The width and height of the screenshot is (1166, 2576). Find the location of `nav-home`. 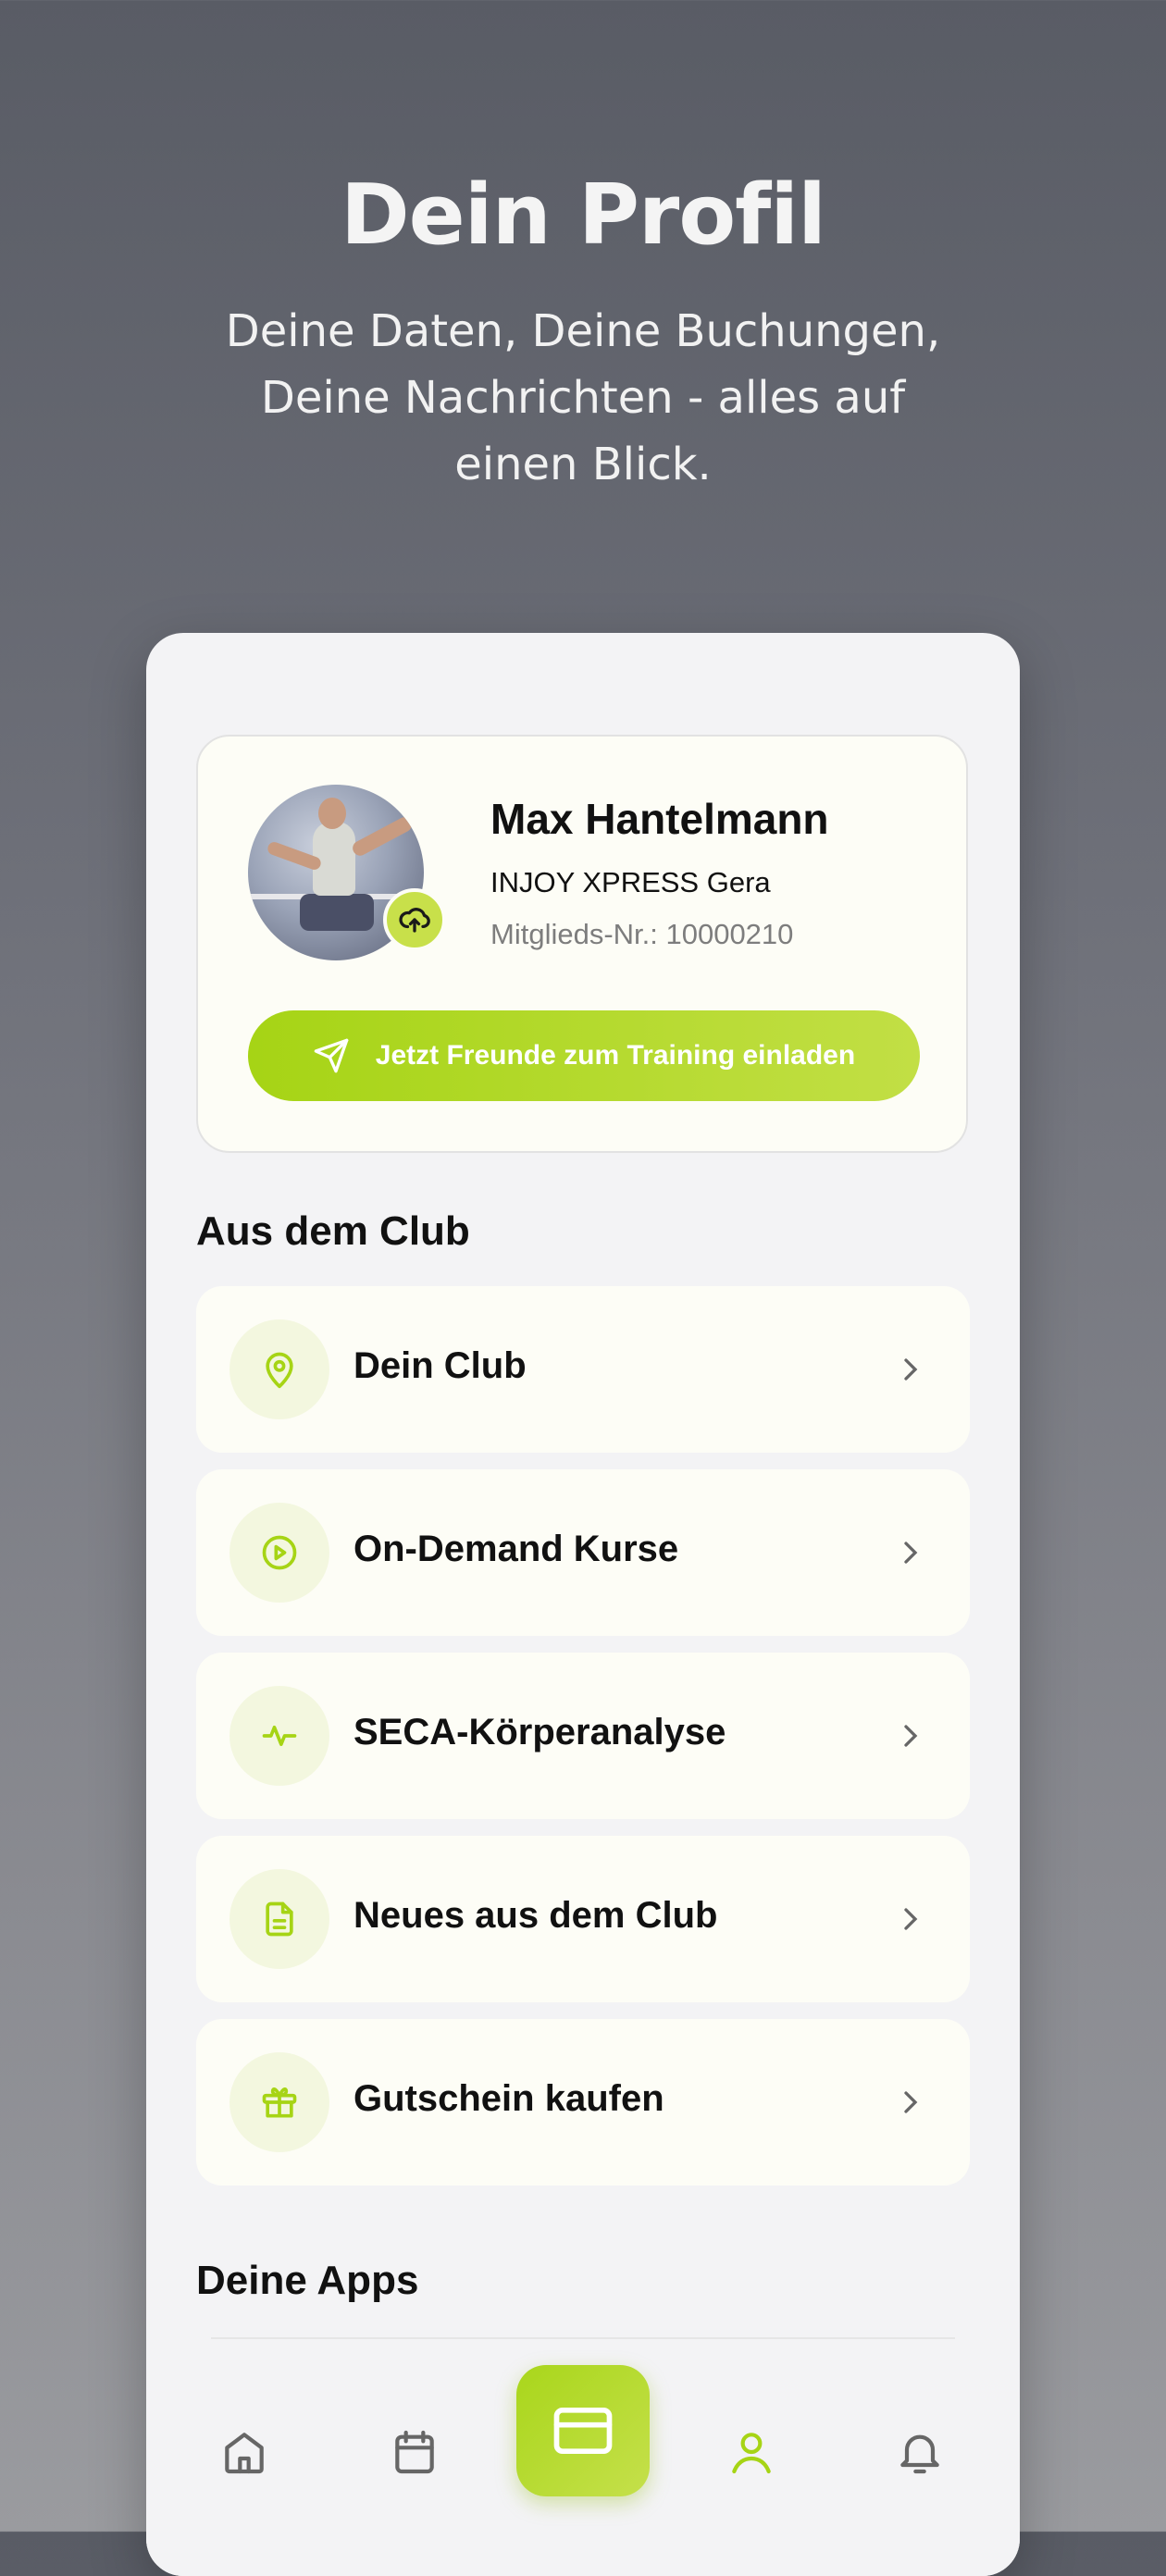

nav-home is located at coordinates (245, 2452).